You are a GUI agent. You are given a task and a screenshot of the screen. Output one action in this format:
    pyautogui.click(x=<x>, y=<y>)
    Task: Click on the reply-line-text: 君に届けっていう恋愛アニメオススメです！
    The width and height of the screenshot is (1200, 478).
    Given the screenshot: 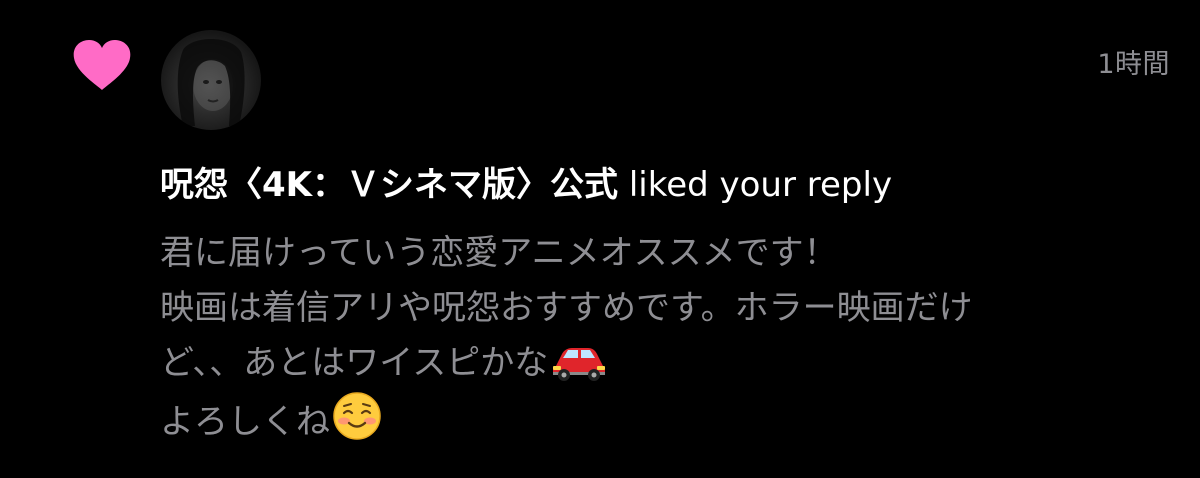 What is the action you would take?
    pyautogui.click(x=499, y=253)
    